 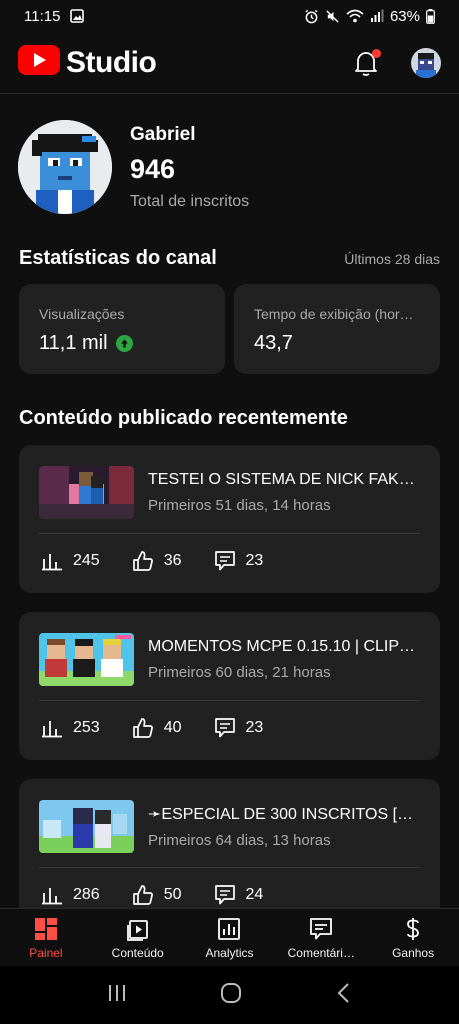 What do you see at coordinates (73, 343) in the screenshot?
I see `views-value: 11,1 mil` at bounding box center [73, 343].